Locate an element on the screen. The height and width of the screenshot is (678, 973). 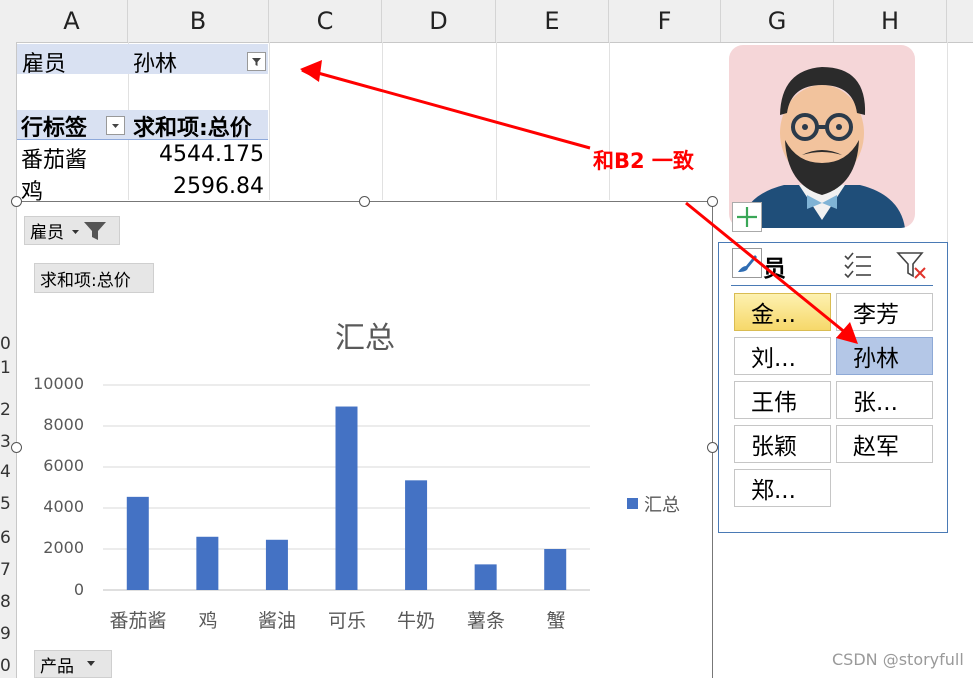
slicer-item: 张颖 is located at coordinates (782, 444).